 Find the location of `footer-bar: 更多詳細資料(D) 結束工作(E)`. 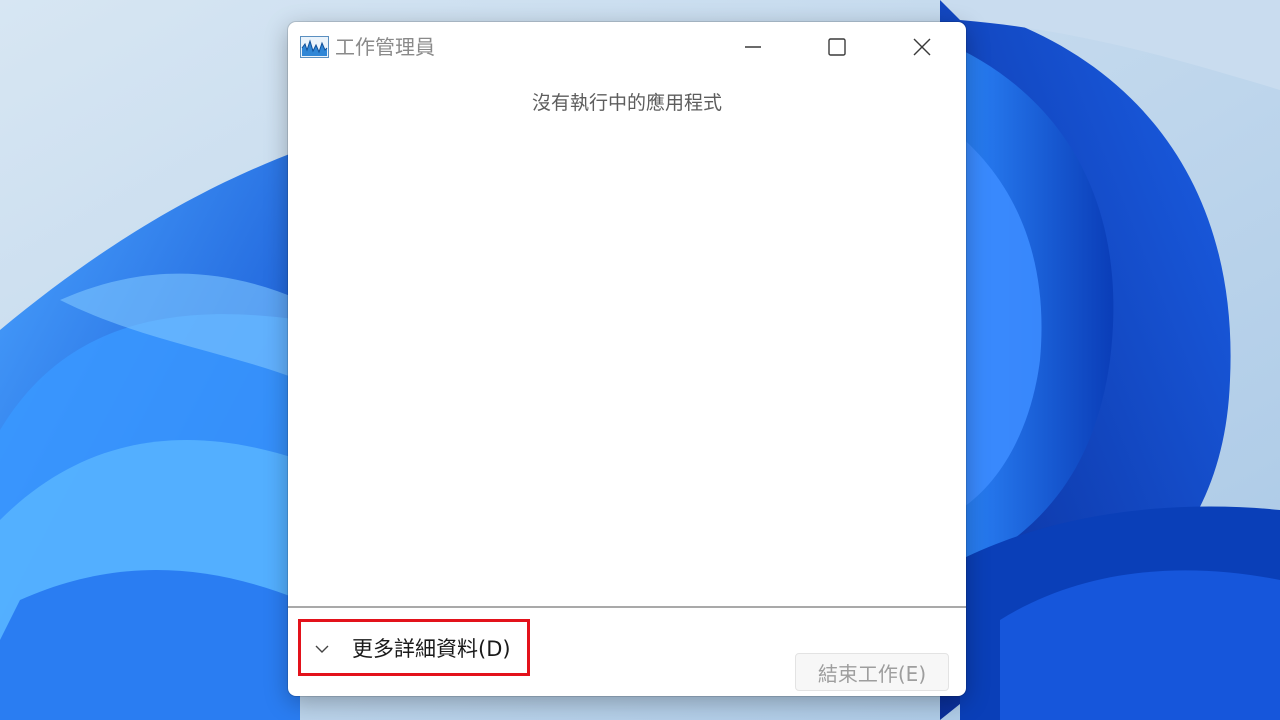

footer-bar: 更多詳細資料(D) 結束工作(E) is located at coordinates (627, 652).